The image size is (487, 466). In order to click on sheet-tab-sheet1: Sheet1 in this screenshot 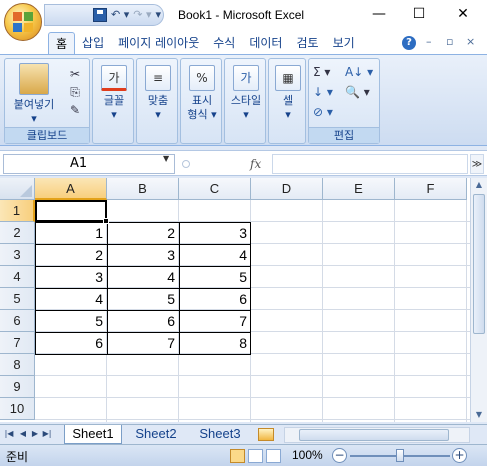, I will do `click(93, 434)`.